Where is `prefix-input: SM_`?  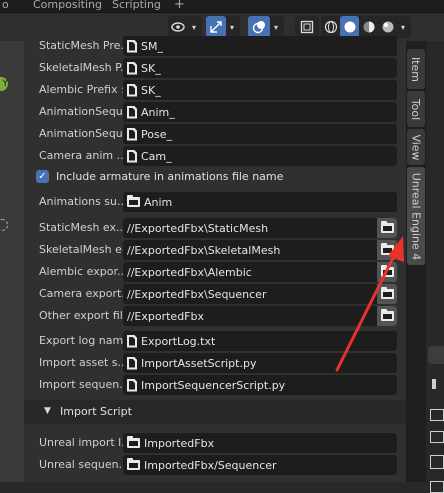
prefix-input: SM_ is located at coordinates (260, 46).